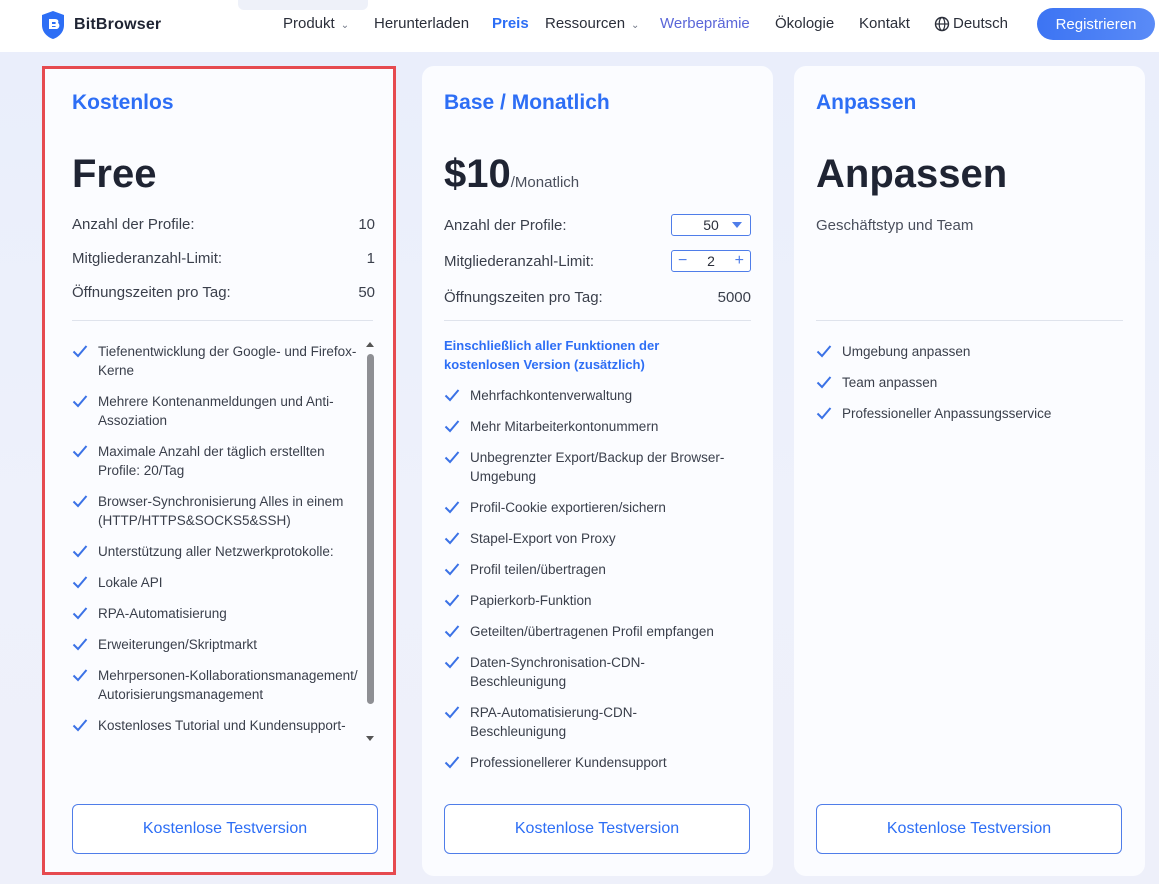  I want to click on feature-text: Umgebung anpassen, so click(906, 351).